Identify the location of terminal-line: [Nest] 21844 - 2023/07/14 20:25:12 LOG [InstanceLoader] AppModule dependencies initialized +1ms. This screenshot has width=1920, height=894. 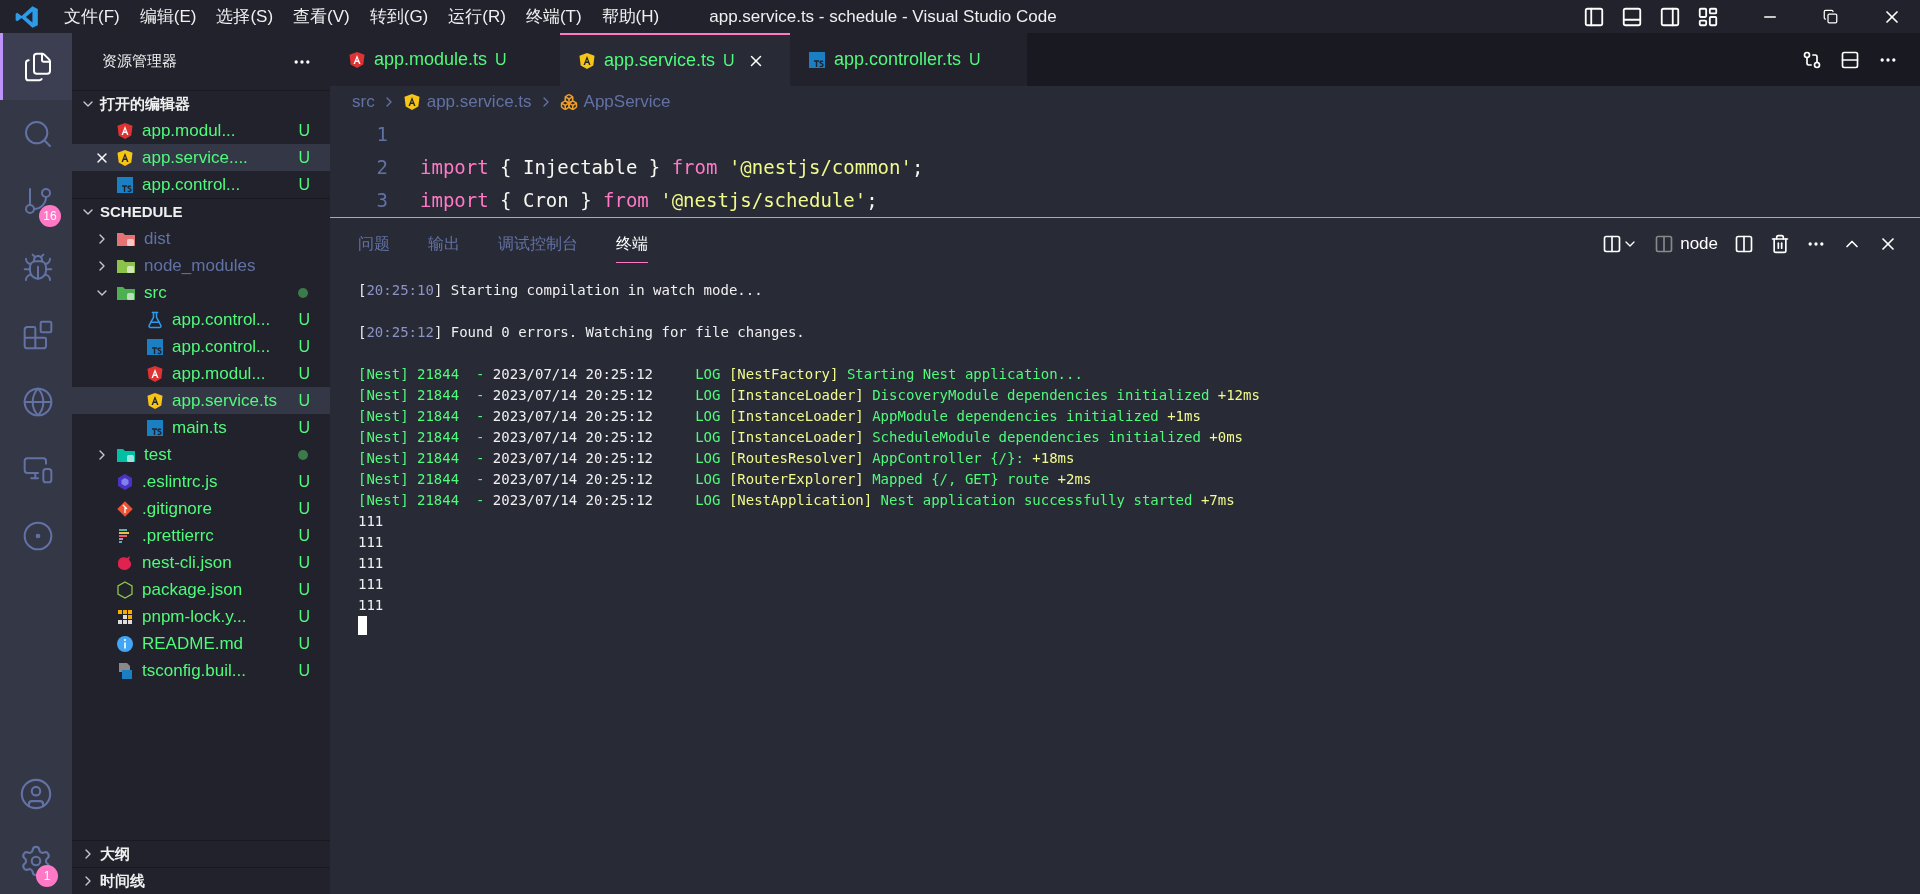
(780, 416).